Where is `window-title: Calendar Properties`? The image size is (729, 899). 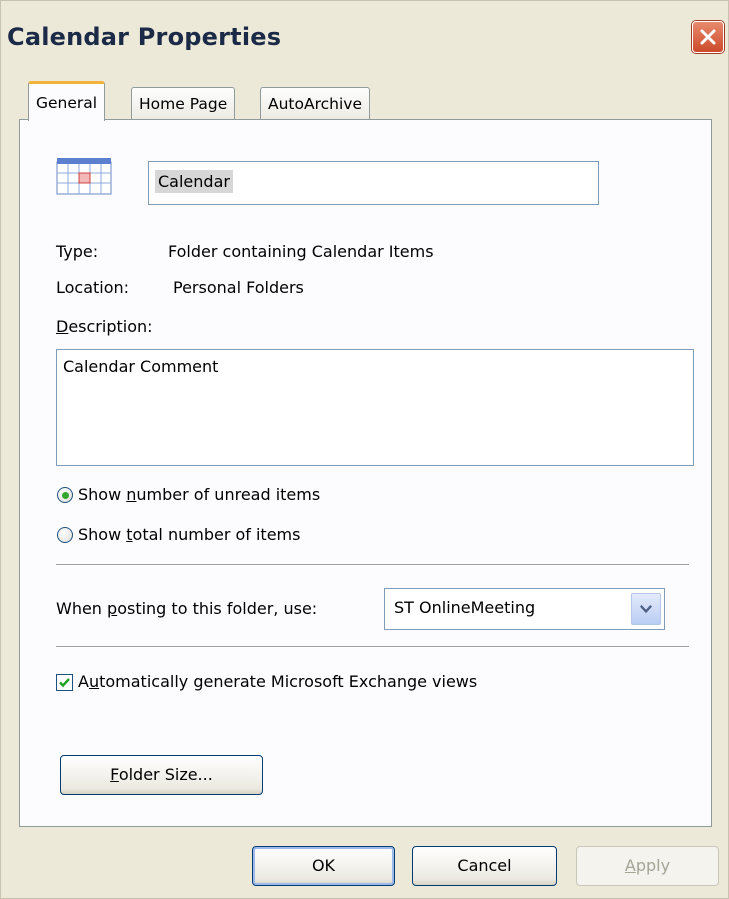
window-title: Calendar Properties is located at coordinates (144, 37).